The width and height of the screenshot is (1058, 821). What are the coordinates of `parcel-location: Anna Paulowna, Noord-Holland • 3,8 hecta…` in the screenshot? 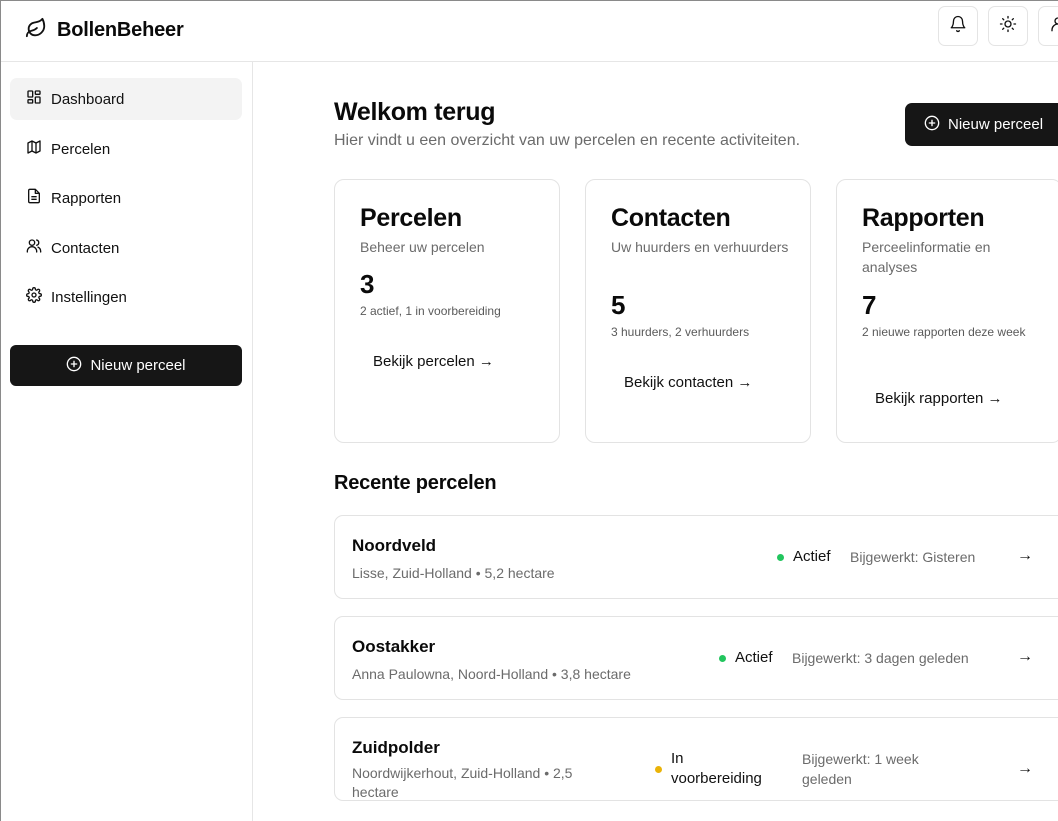 It's located at (491, 674).